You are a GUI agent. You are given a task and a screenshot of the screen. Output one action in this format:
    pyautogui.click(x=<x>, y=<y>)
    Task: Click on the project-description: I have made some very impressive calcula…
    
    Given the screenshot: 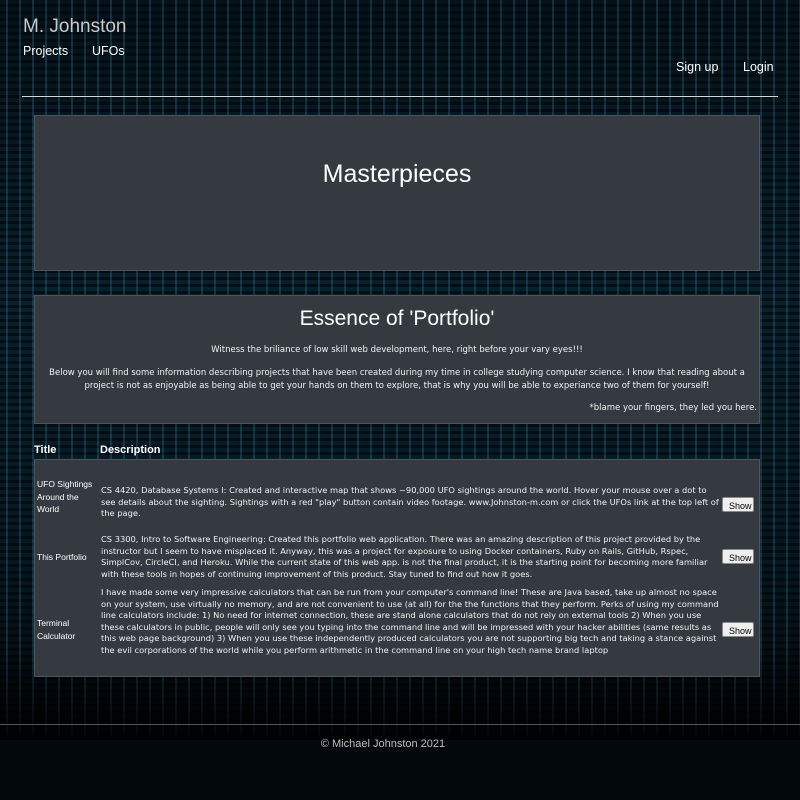 What is the action you would take?
    pyautogui.click(x=410, y=621)
    